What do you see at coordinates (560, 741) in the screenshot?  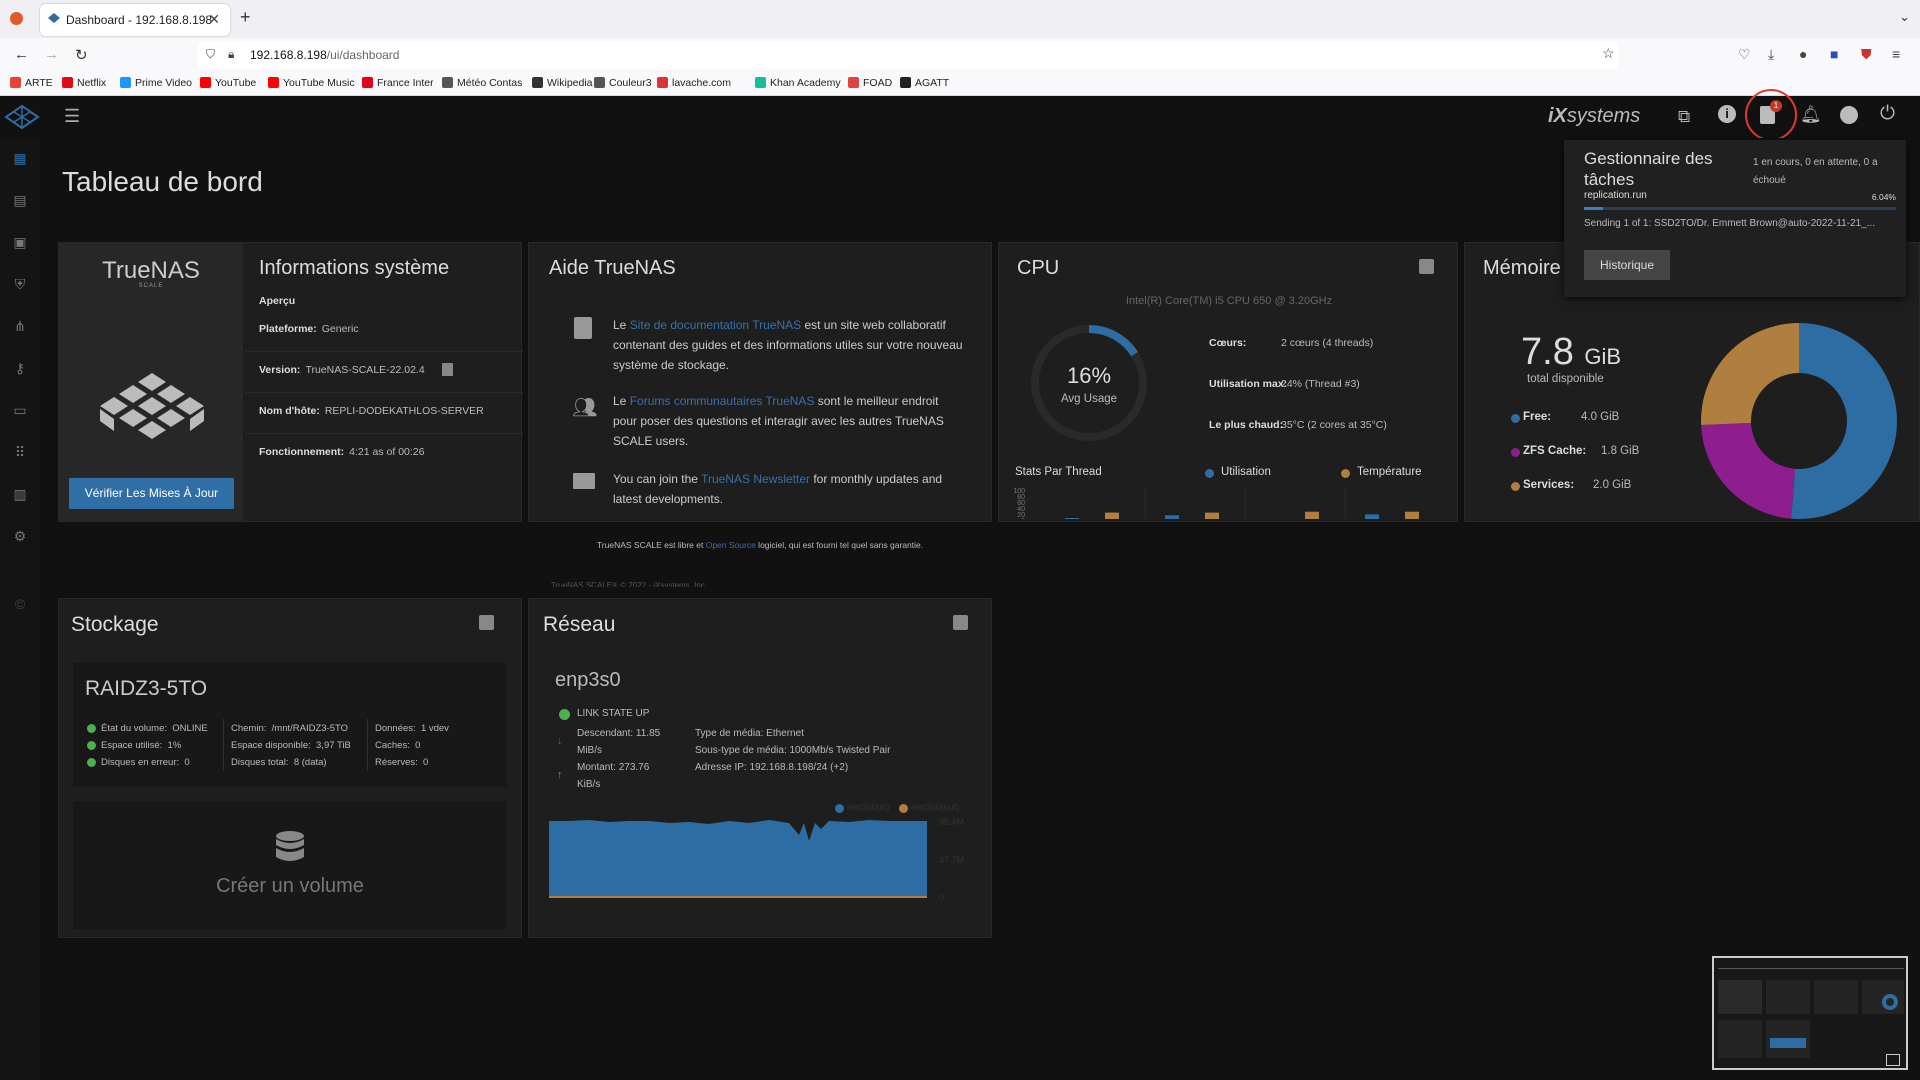 I see `download-arrow-icon: ↓` at bounding box center [560, 741].